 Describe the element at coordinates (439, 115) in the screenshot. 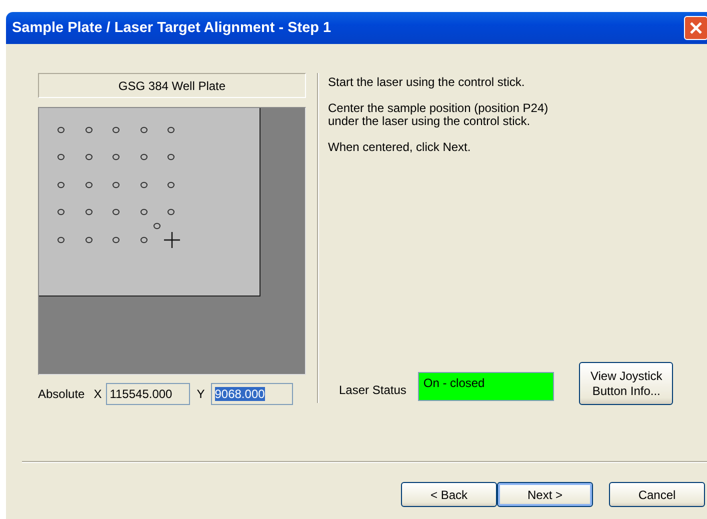

I see `instruction-text: Center the sample position (position P24) under the laser using the control stick.` at that location.